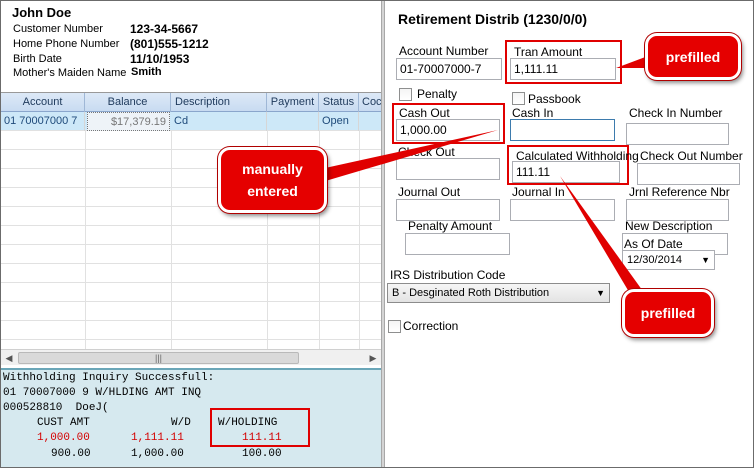 The image size is (754, 468). Describe the element at coordinates (407, 156) in the screenshot. I see `arrow-manually-entered` at that location.